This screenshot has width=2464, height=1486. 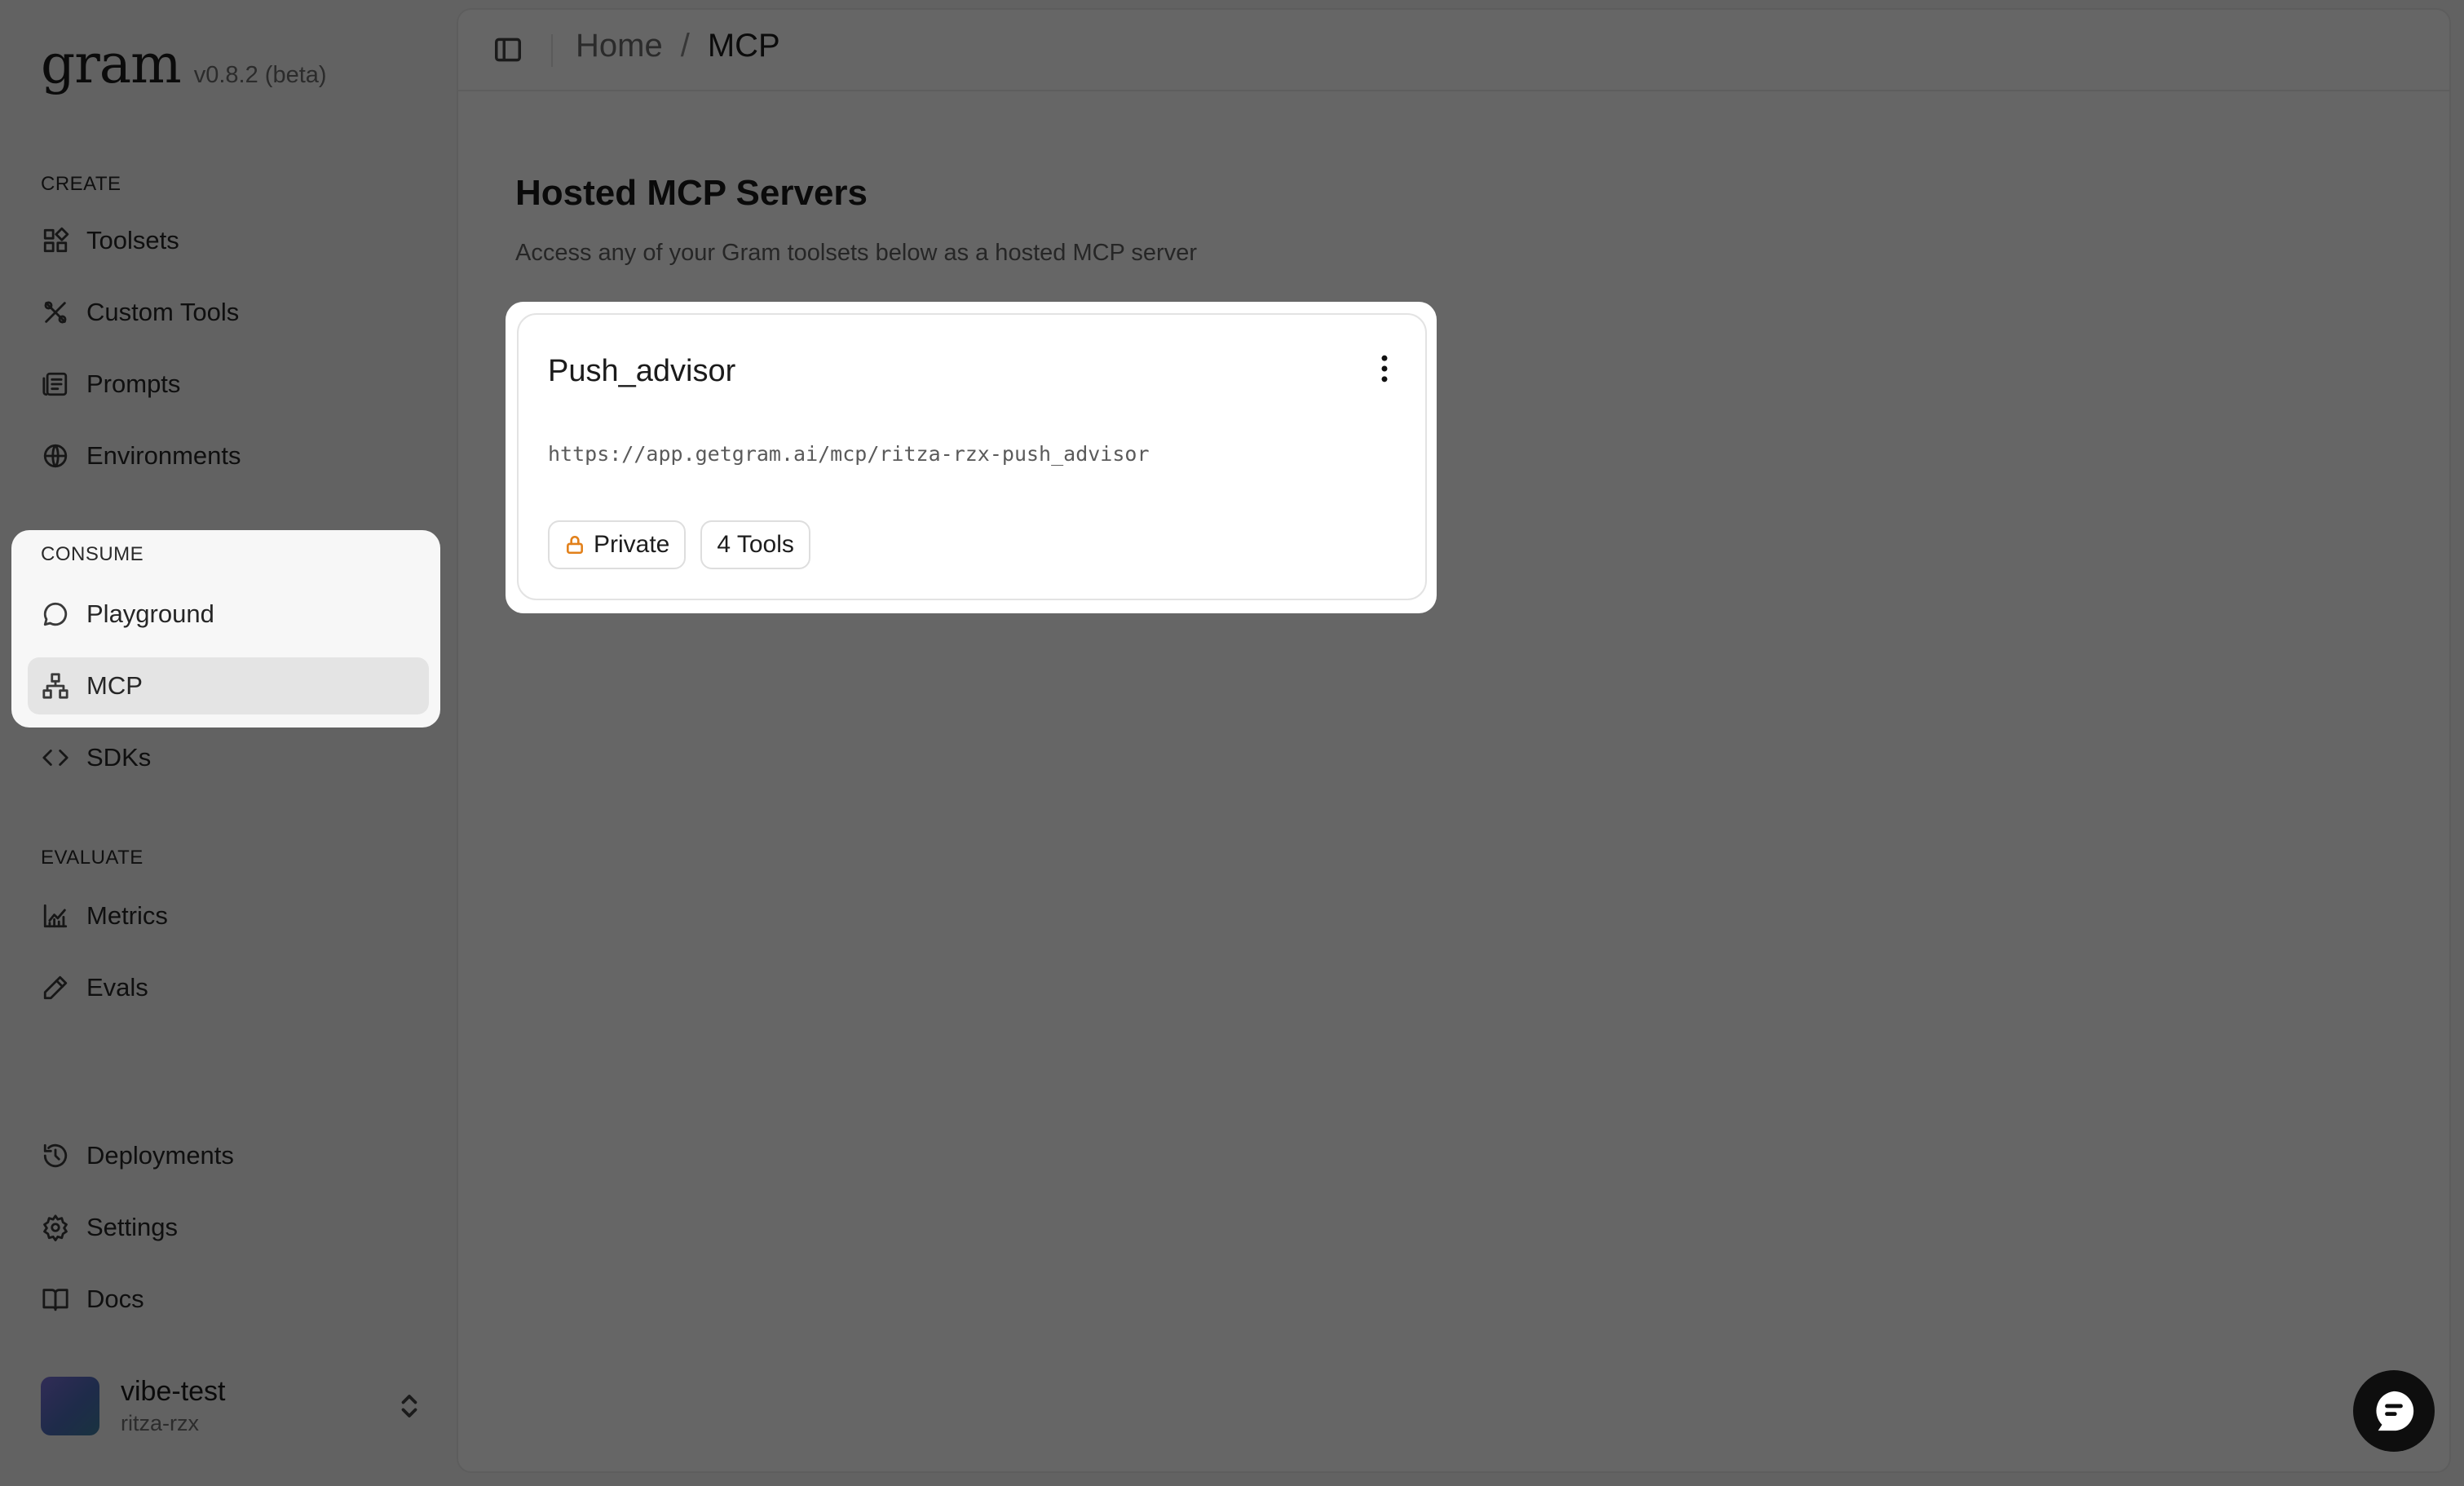 I want to click on sidebar-item-label: Toolsets, so click(x=132, y=240).